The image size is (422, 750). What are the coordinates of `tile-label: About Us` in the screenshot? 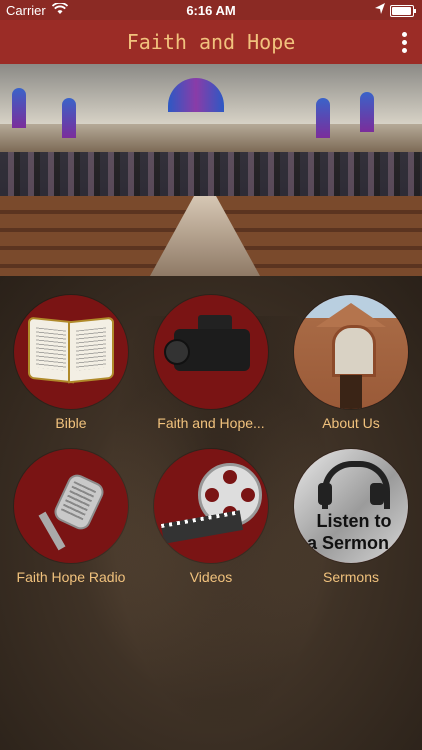 It's located at (351, 423).